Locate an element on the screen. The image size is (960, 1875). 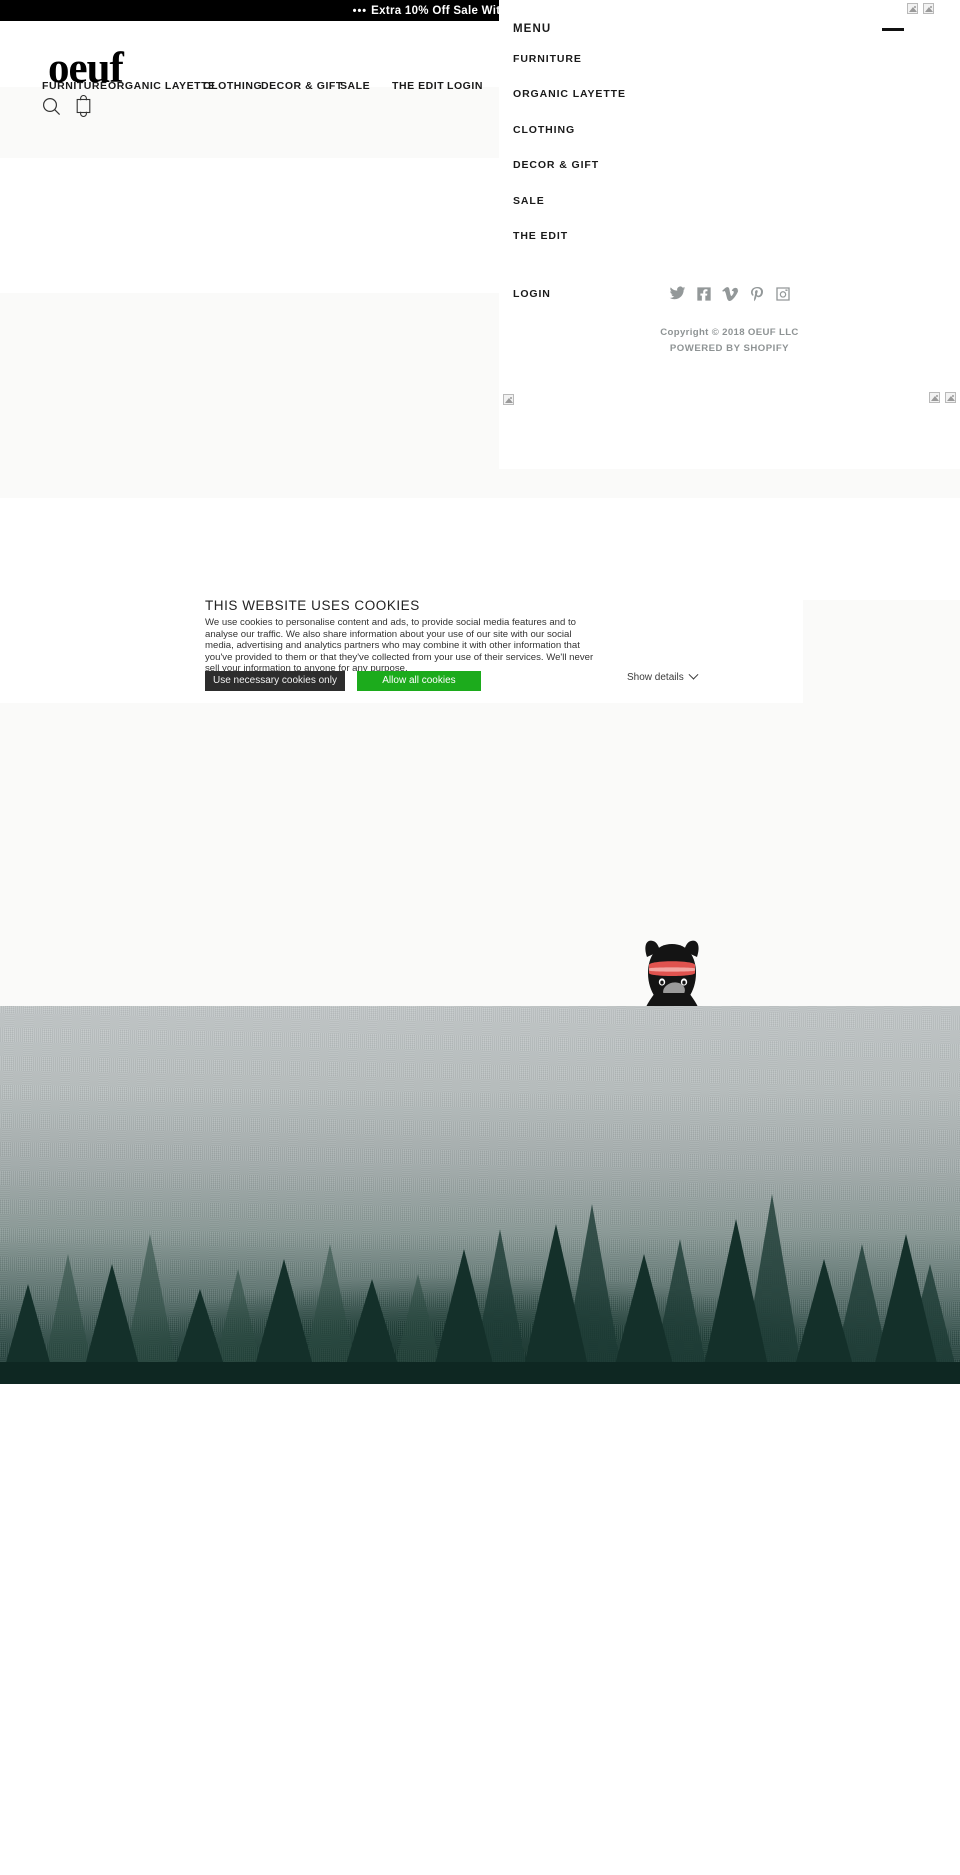
drawer-item-clothing: CLOTHING is located at coordinates (663, 129).